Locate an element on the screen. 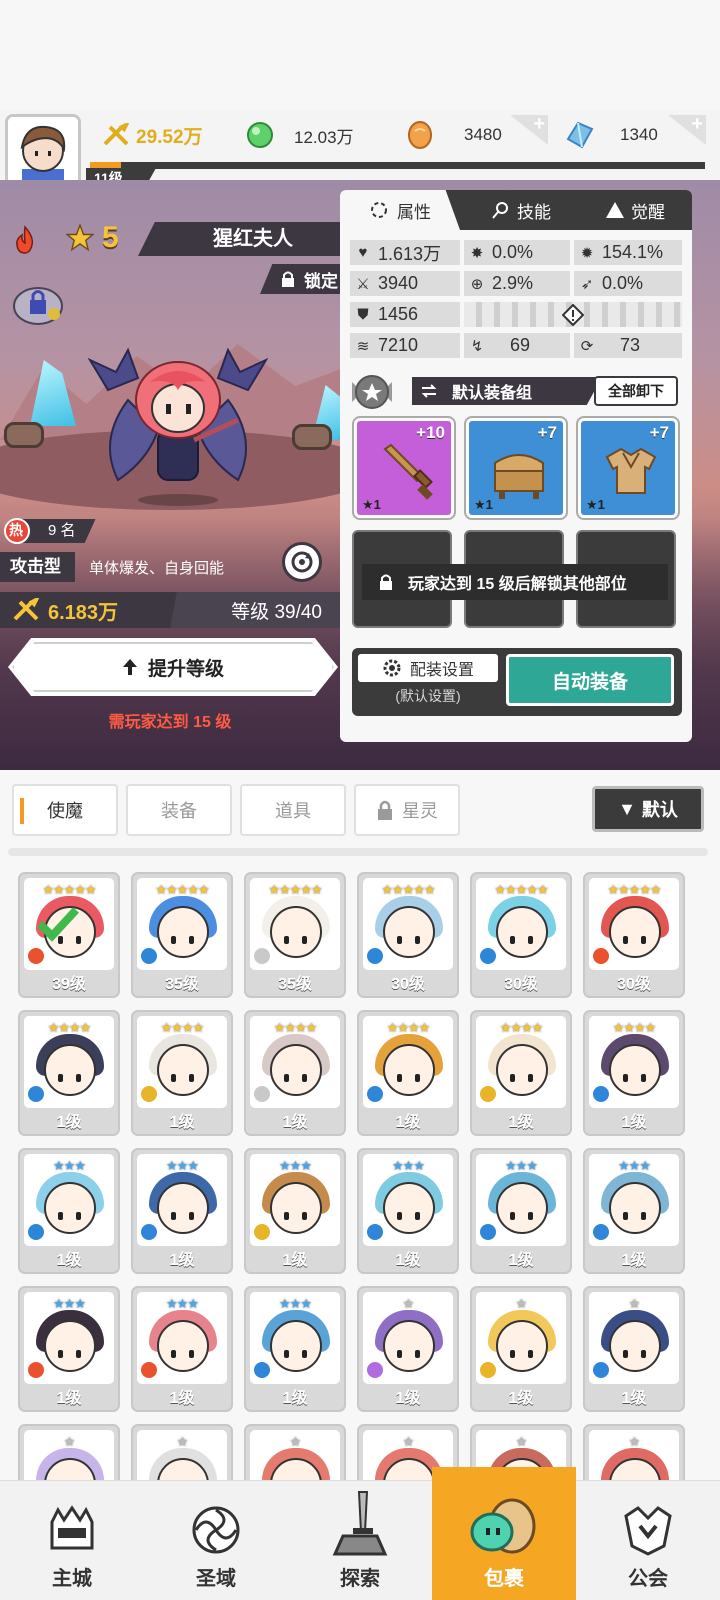 This screenshot has height=1600, width=720. upgrade-level-button: 提升等级 is located at coordinates (173, 667).